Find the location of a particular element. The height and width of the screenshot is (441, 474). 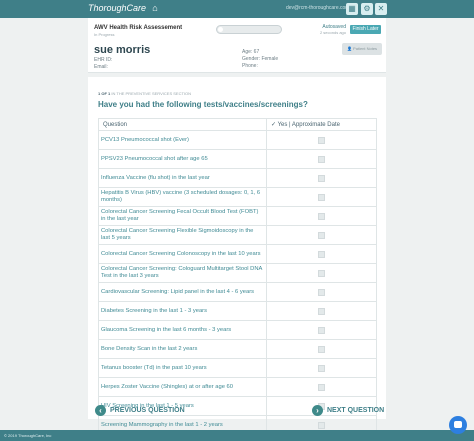

finish-later-button: Finish Later is located at coordinates (365, 29).